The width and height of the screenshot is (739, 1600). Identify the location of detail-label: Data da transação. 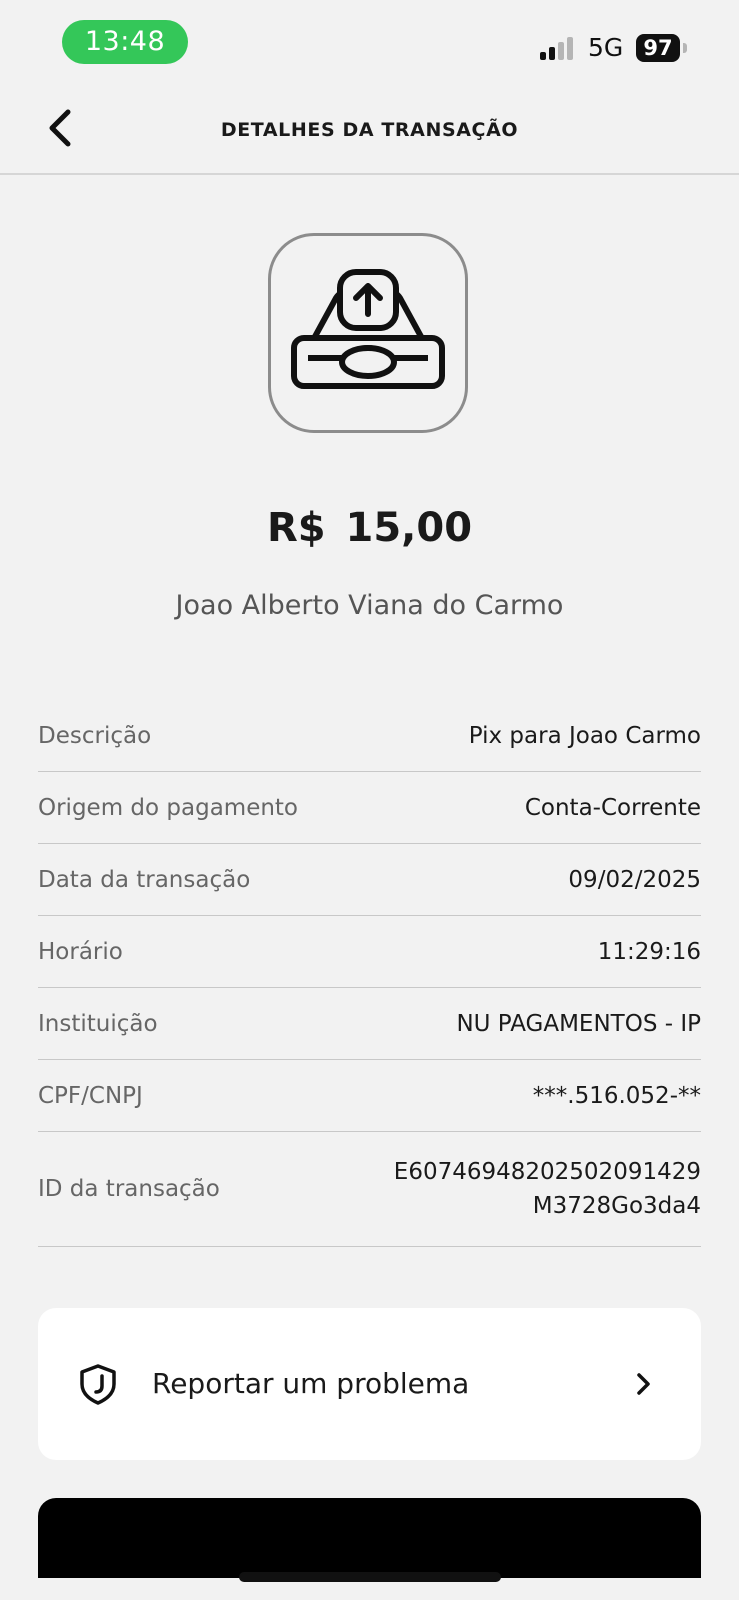
(144, 879).